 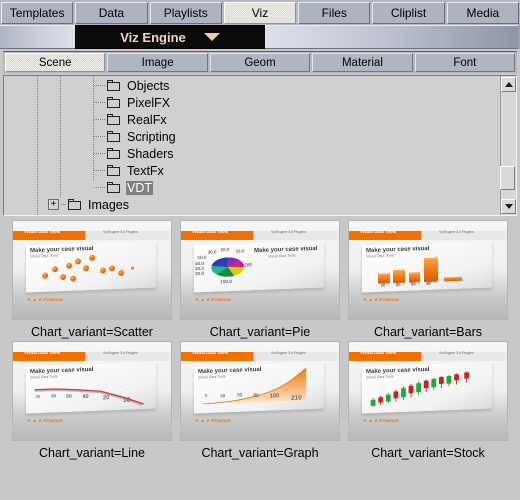 What do you see at coordinates (508, 145) in the screenshot?
I see `tree-vertical-scrollbar` at bounding box center [508, 145].